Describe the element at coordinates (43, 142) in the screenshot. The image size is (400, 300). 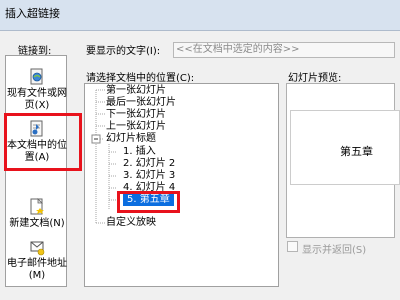
I see `selected-option-highlight` at that location.